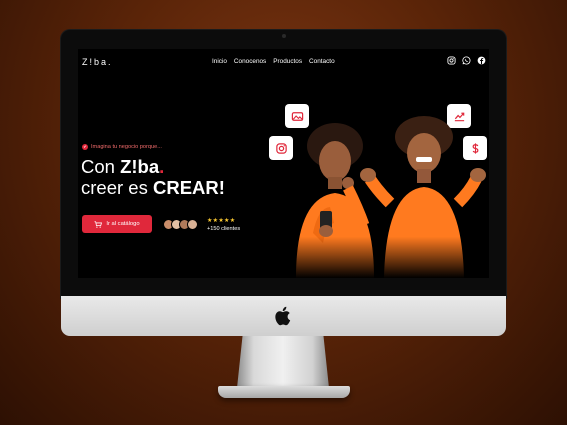  I want to click on monitor-stand-neck, so click(283, 362).